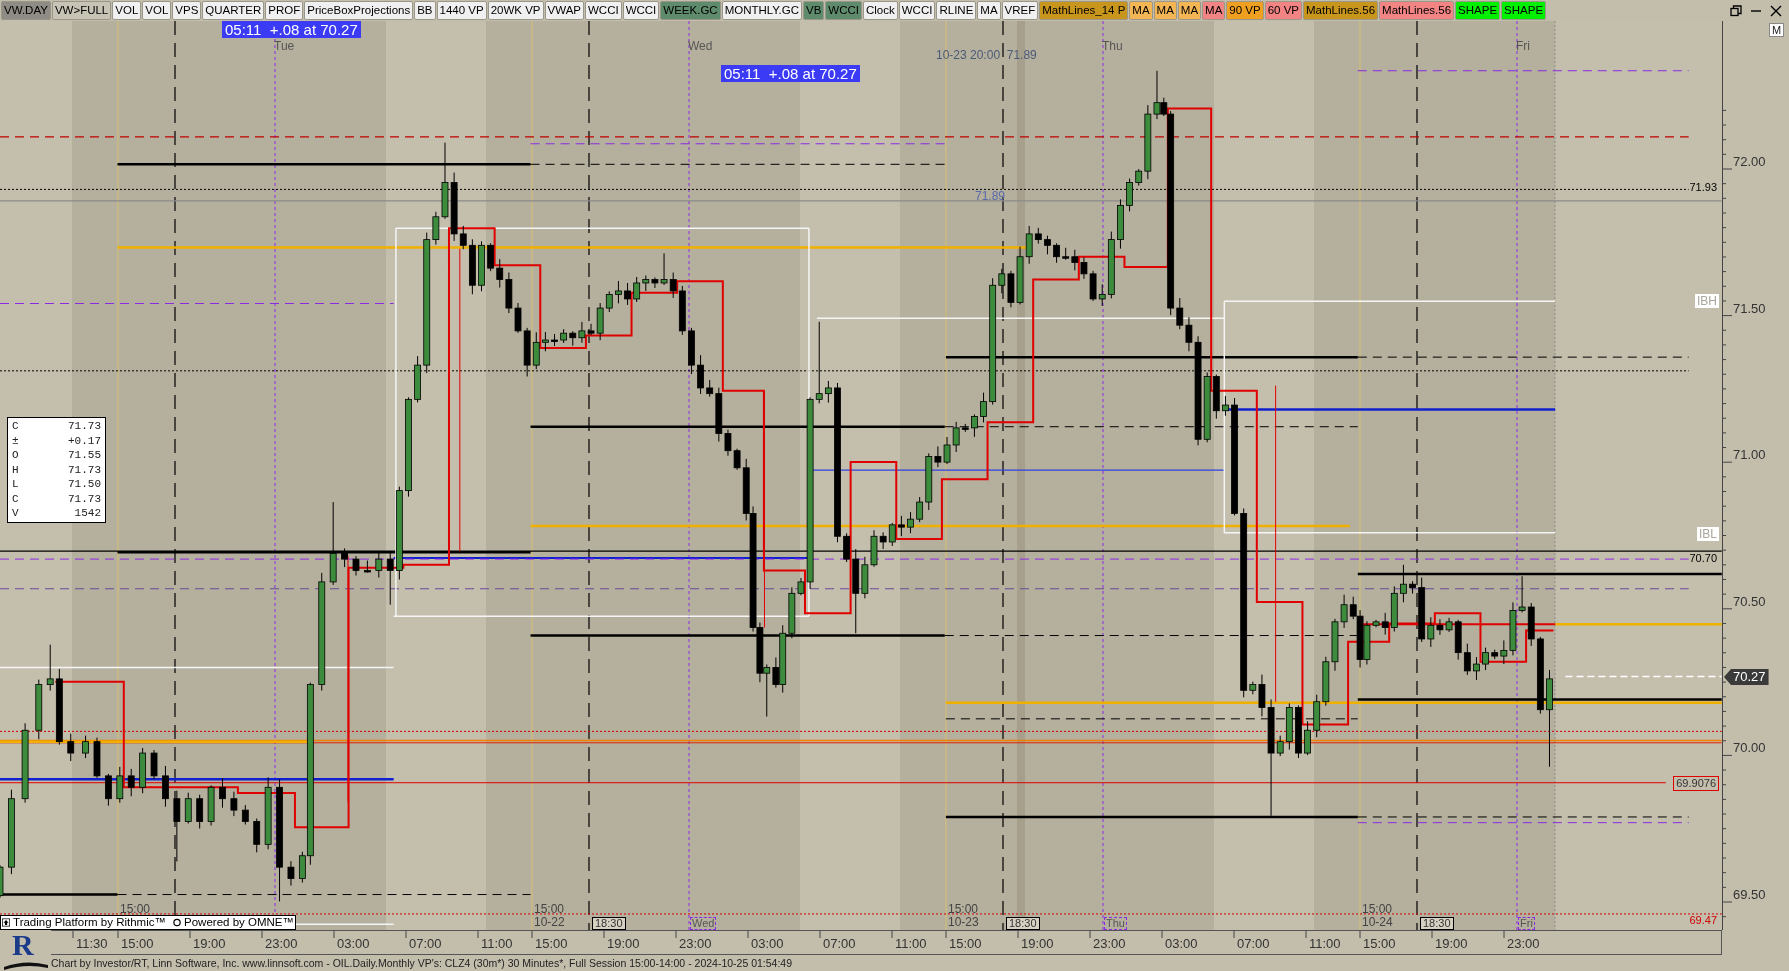 The image size is (1789, 971). What do you see at coordinates (1703, 558) in the screenshot?
I see `price-line-label: 70.70` at bounding box center [1703, 558].